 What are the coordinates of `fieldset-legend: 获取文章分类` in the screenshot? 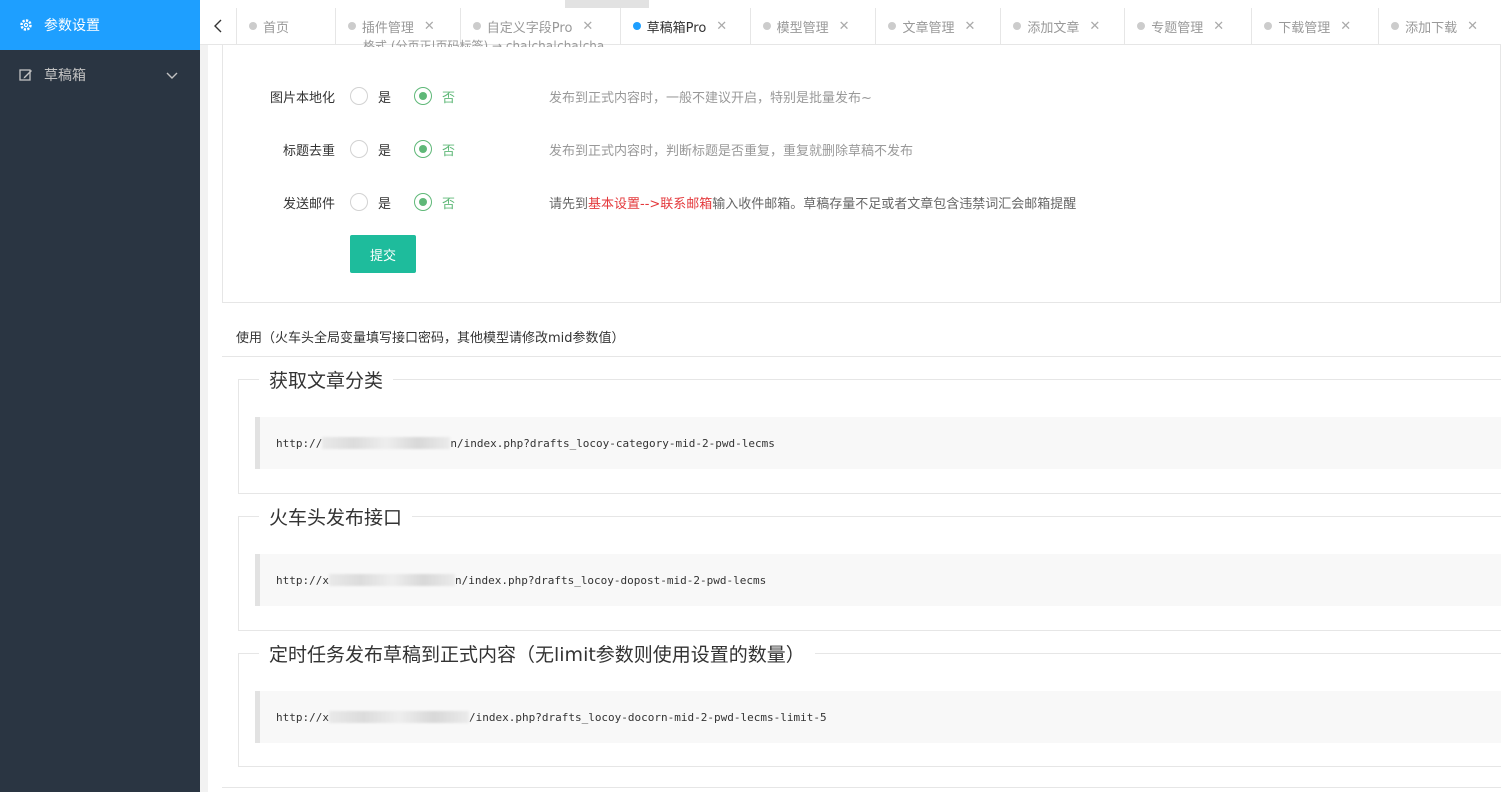 It's located at (326, 379).